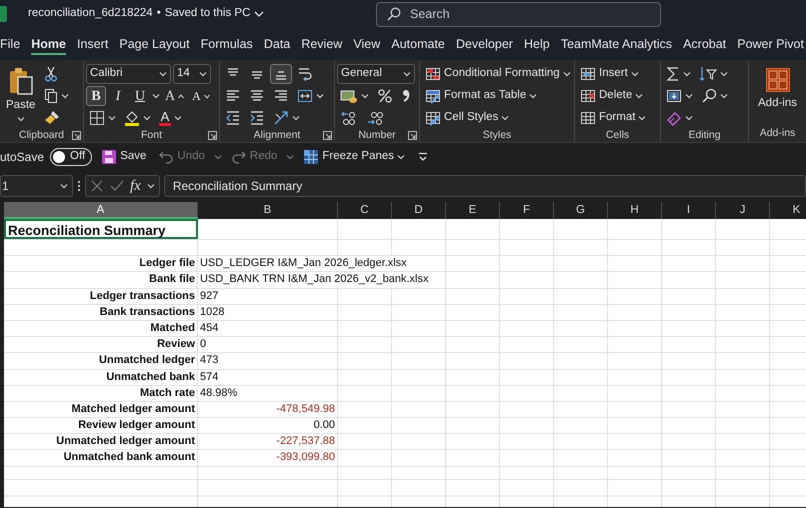 The image size is (806, 508). Describe the element at coordinates (485, 186) in the screenshot. I see `formula-field: Reconciliation Summary` at that location.